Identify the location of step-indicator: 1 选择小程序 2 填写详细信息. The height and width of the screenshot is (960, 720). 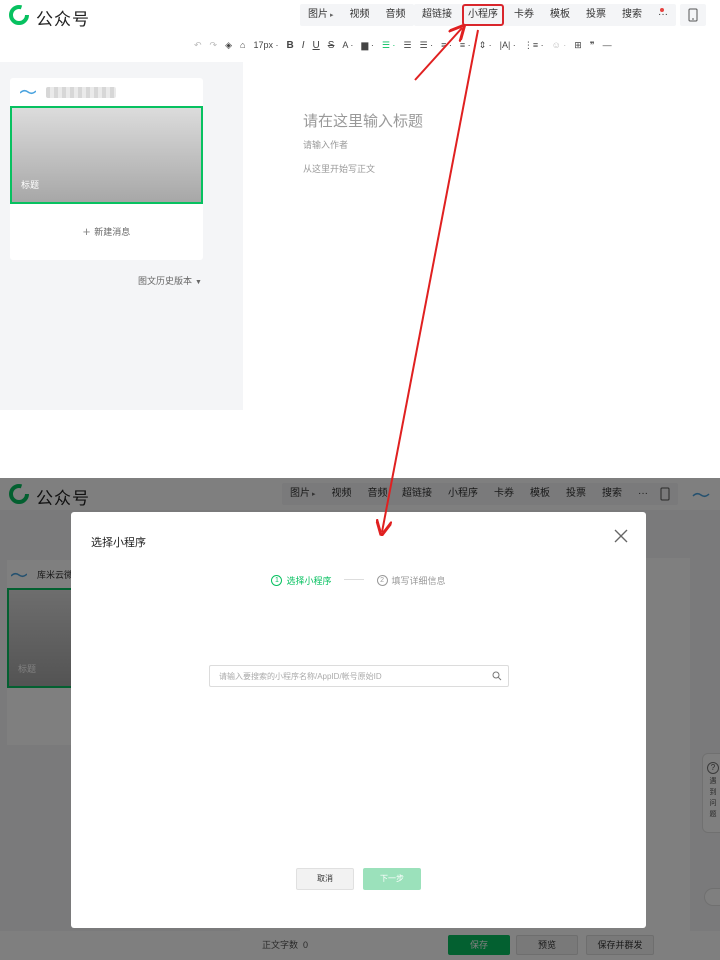
(358, 580).